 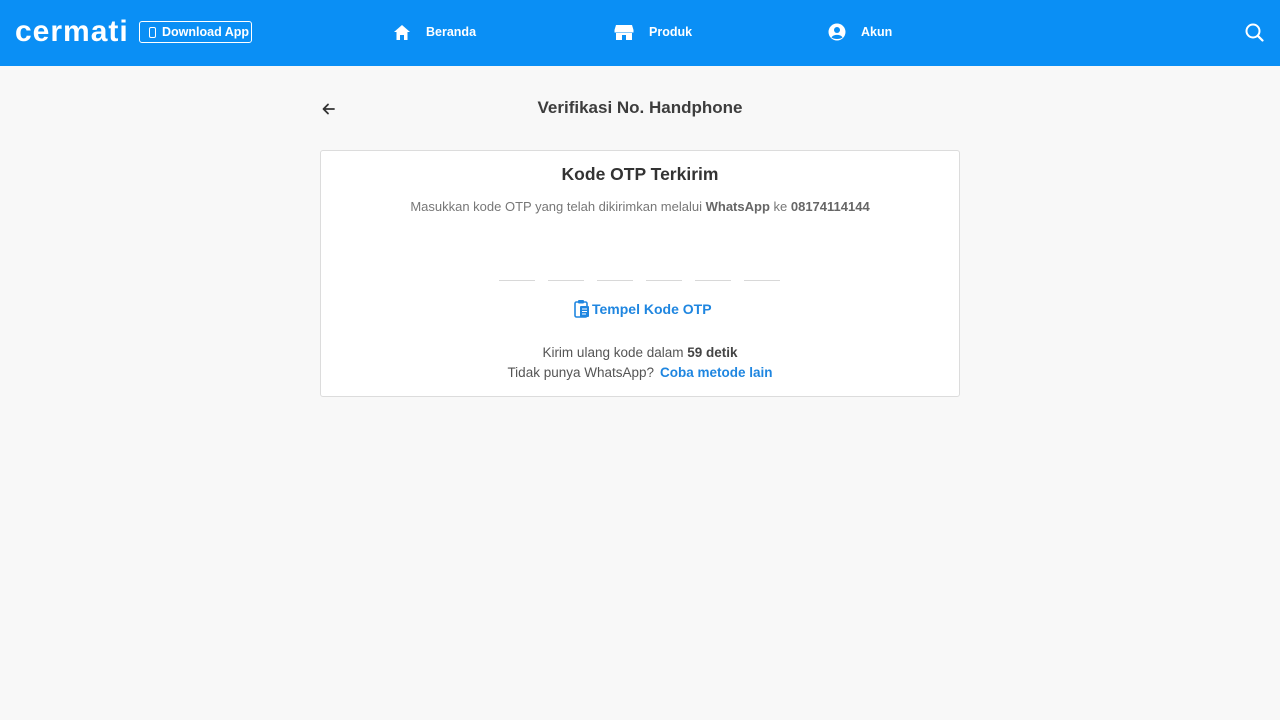 What do you see at coordinates (639, 271) in the screenshot?
I see `otp-input-row` at bounding box center [639, 271].